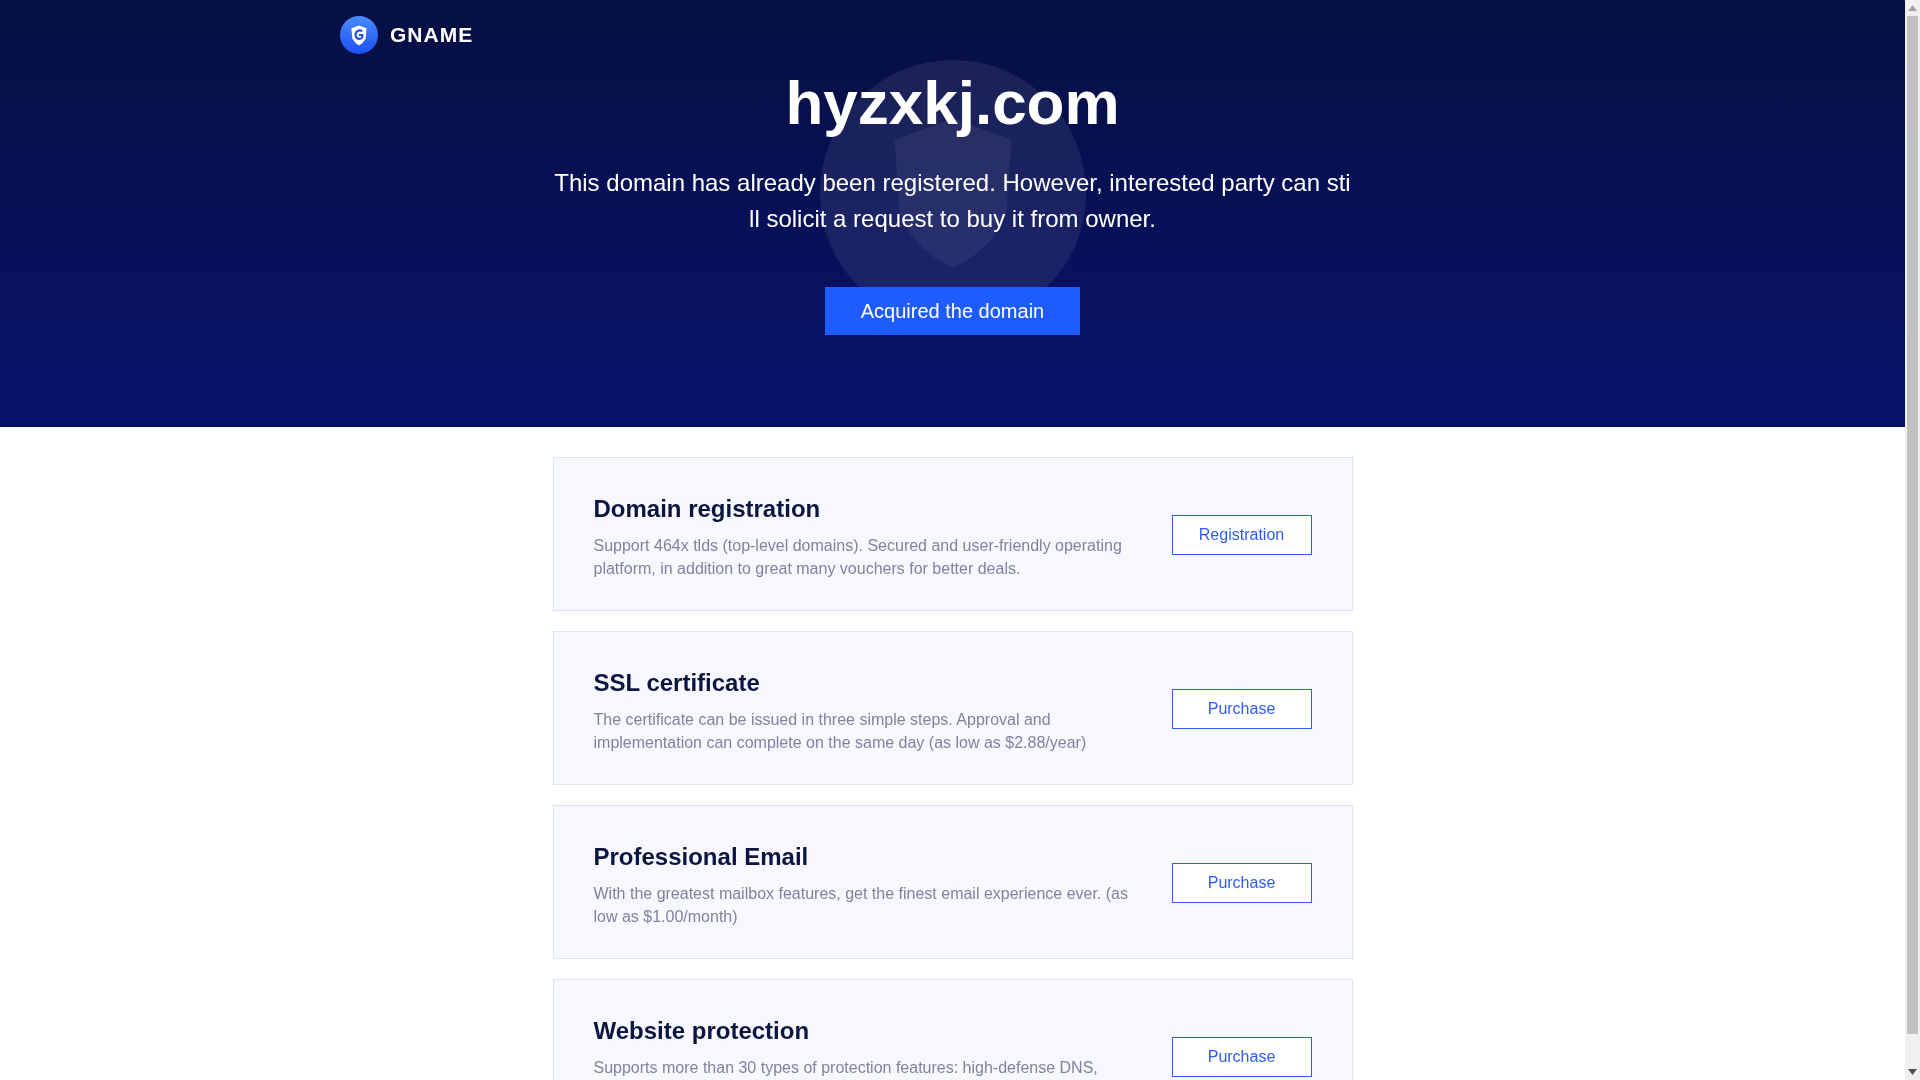 Image resolution: width=1920 pixels, height=1080 pixels. What do you see at coordinates (861, 905) in the screenshot?
I see `card-description: With the greatest mailbox features, get the finest email experience ever. (as low as $1.00/month)` at bounding box center [861, 905].